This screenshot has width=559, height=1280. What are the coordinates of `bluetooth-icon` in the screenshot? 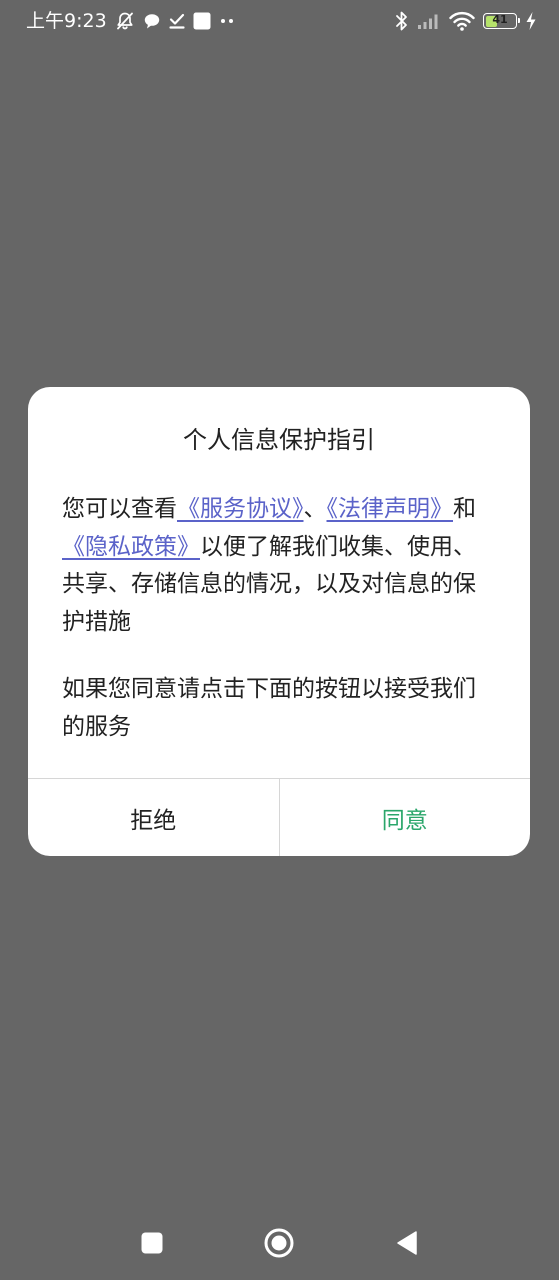 It's located at (402, 21).